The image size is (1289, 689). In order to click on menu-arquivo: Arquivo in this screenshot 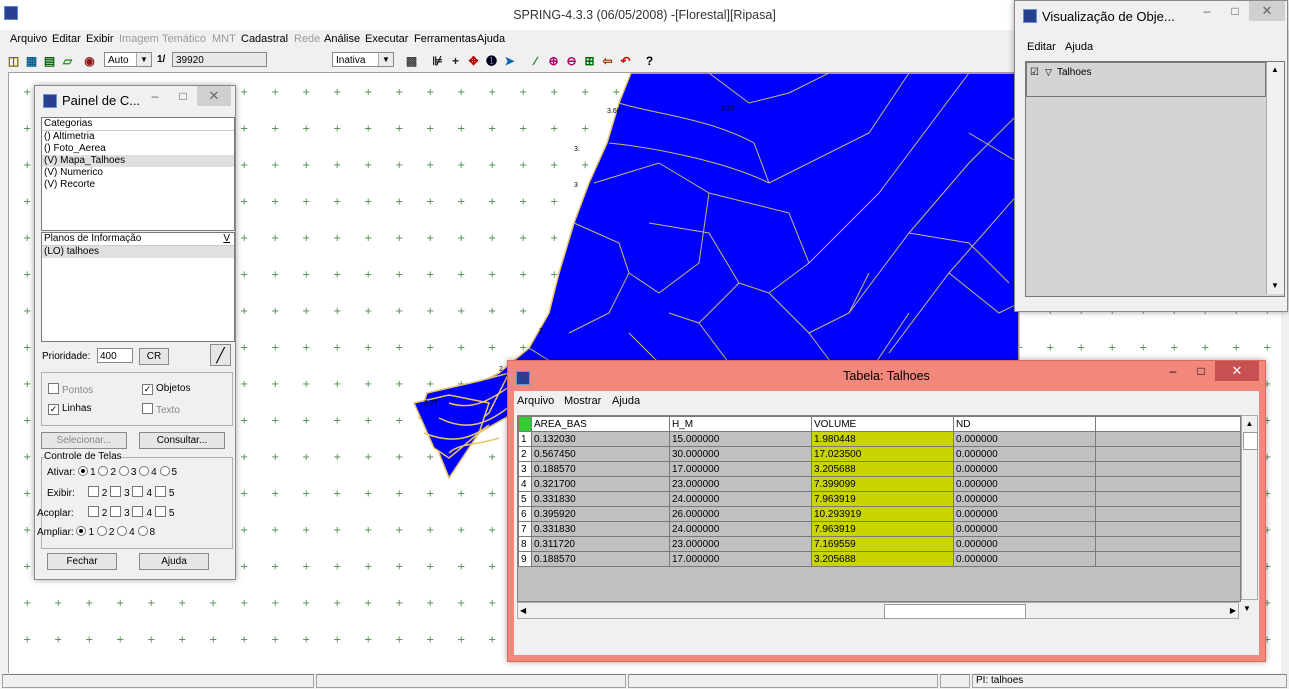, I will do `click(28, 39)`.